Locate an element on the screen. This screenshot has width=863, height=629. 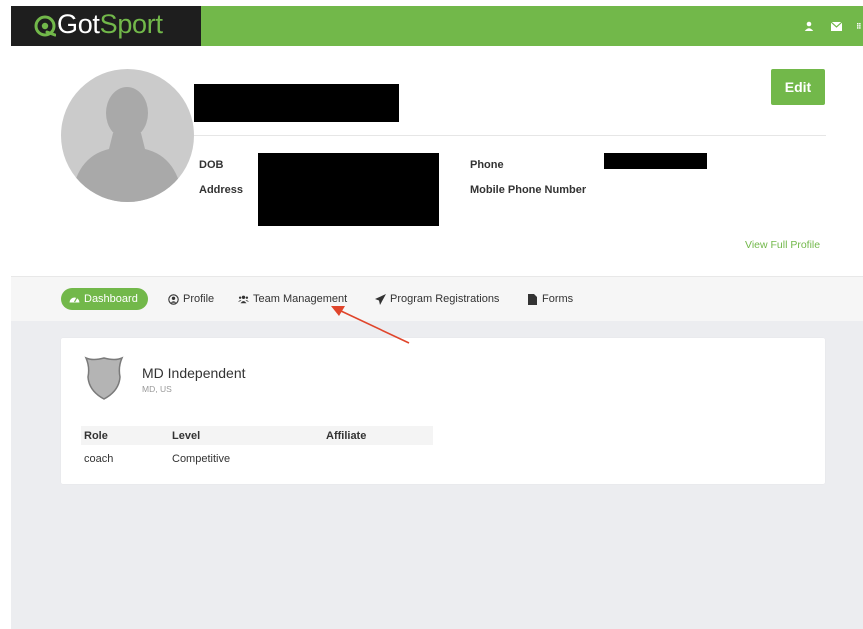
header-icons is located at coordinates (825, 26).